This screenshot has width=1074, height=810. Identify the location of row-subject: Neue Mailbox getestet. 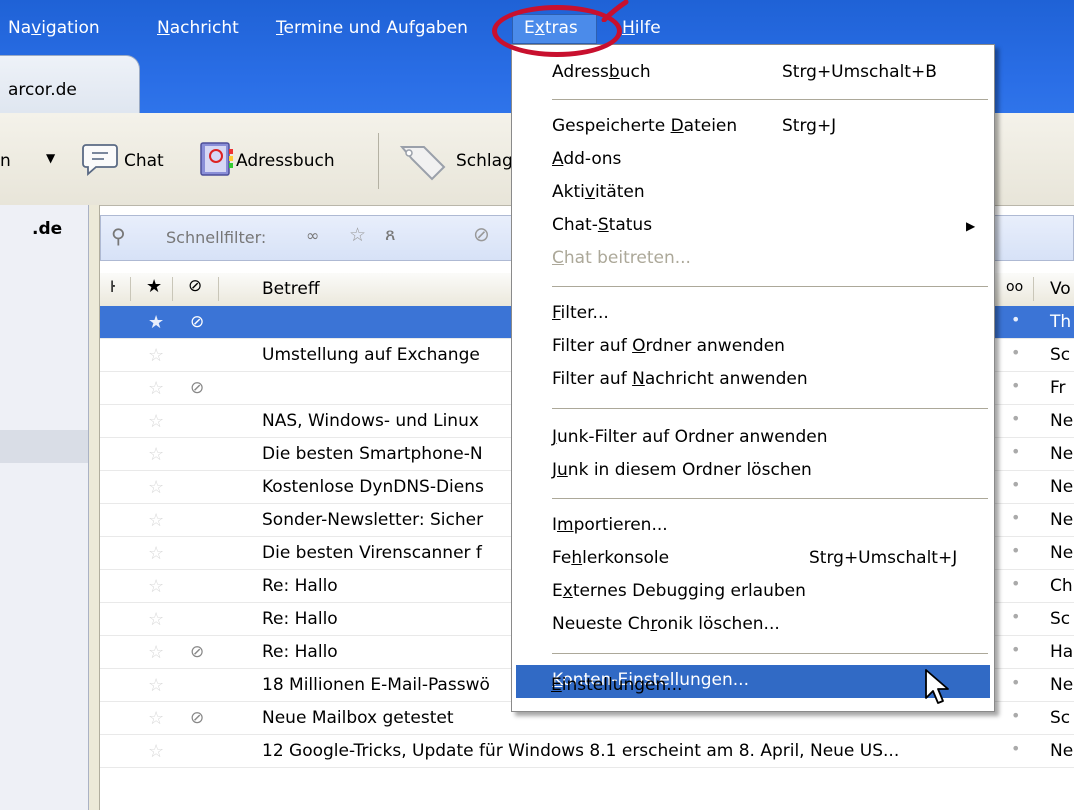
(358, 718).